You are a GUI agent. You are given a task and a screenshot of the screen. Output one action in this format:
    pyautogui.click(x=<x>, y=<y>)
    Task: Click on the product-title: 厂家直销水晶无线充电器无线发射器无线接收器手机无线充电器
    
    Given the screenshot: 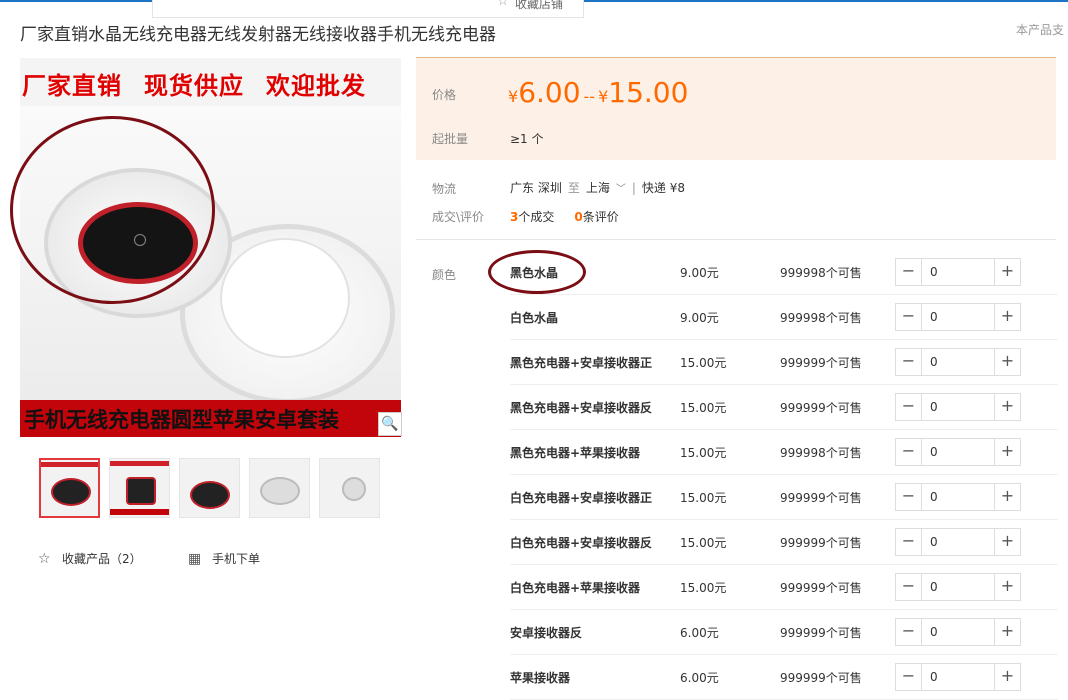 What is the action you would take?
    pyautogui.click(x=258, y=35)
    